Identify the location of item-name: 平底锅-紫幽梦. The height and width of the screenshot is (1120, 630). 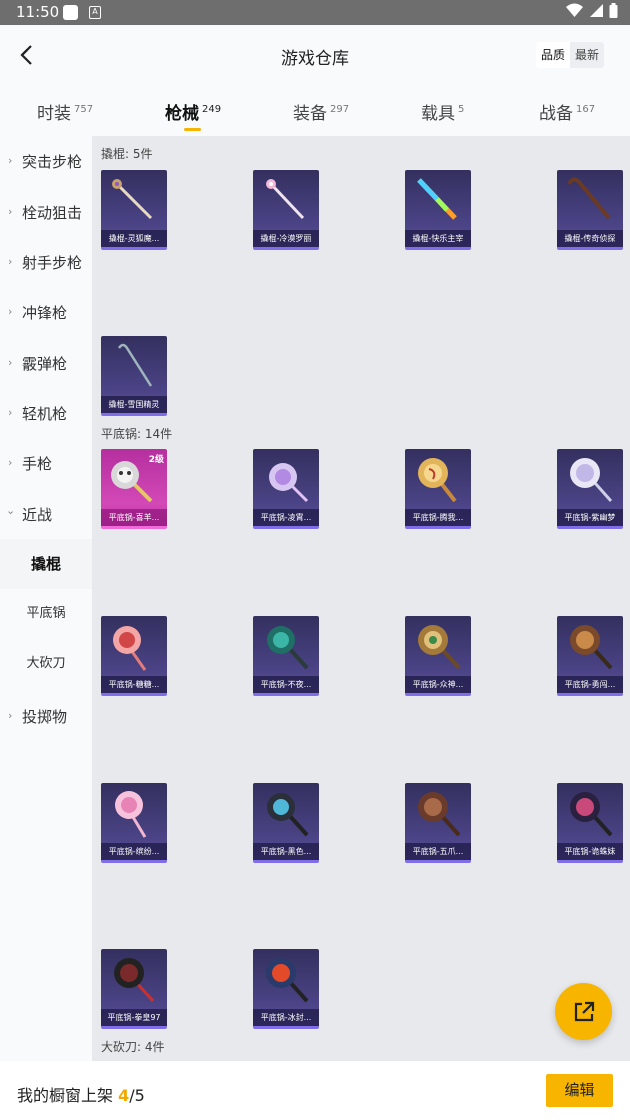
(590, 517).